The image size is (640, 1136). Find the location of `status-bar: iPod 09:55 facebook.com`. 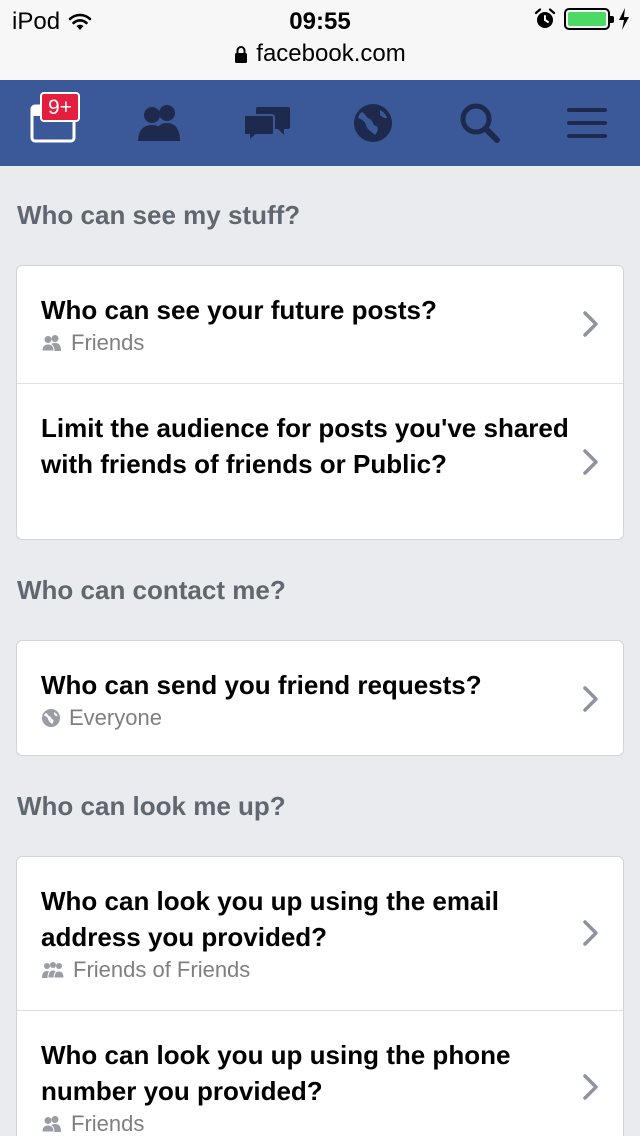

status-bar: iPod 09:55 facebook.com is located at coordinates (320, 40).